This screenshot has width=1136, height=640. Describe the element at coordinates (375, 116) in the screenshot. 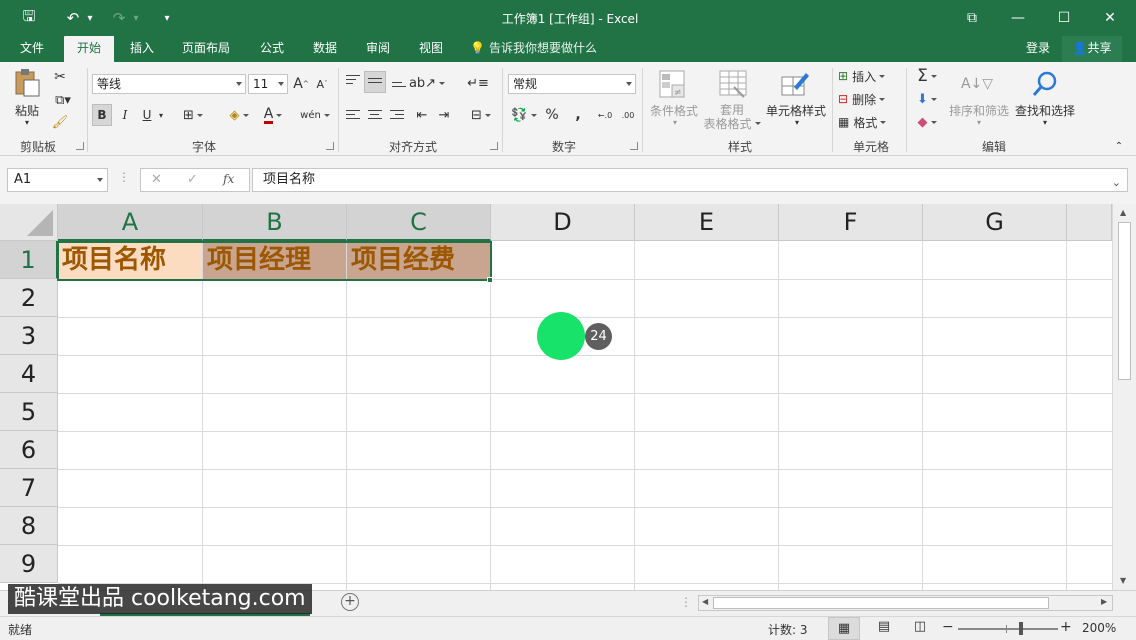

I see `align-center-icon` at that location.